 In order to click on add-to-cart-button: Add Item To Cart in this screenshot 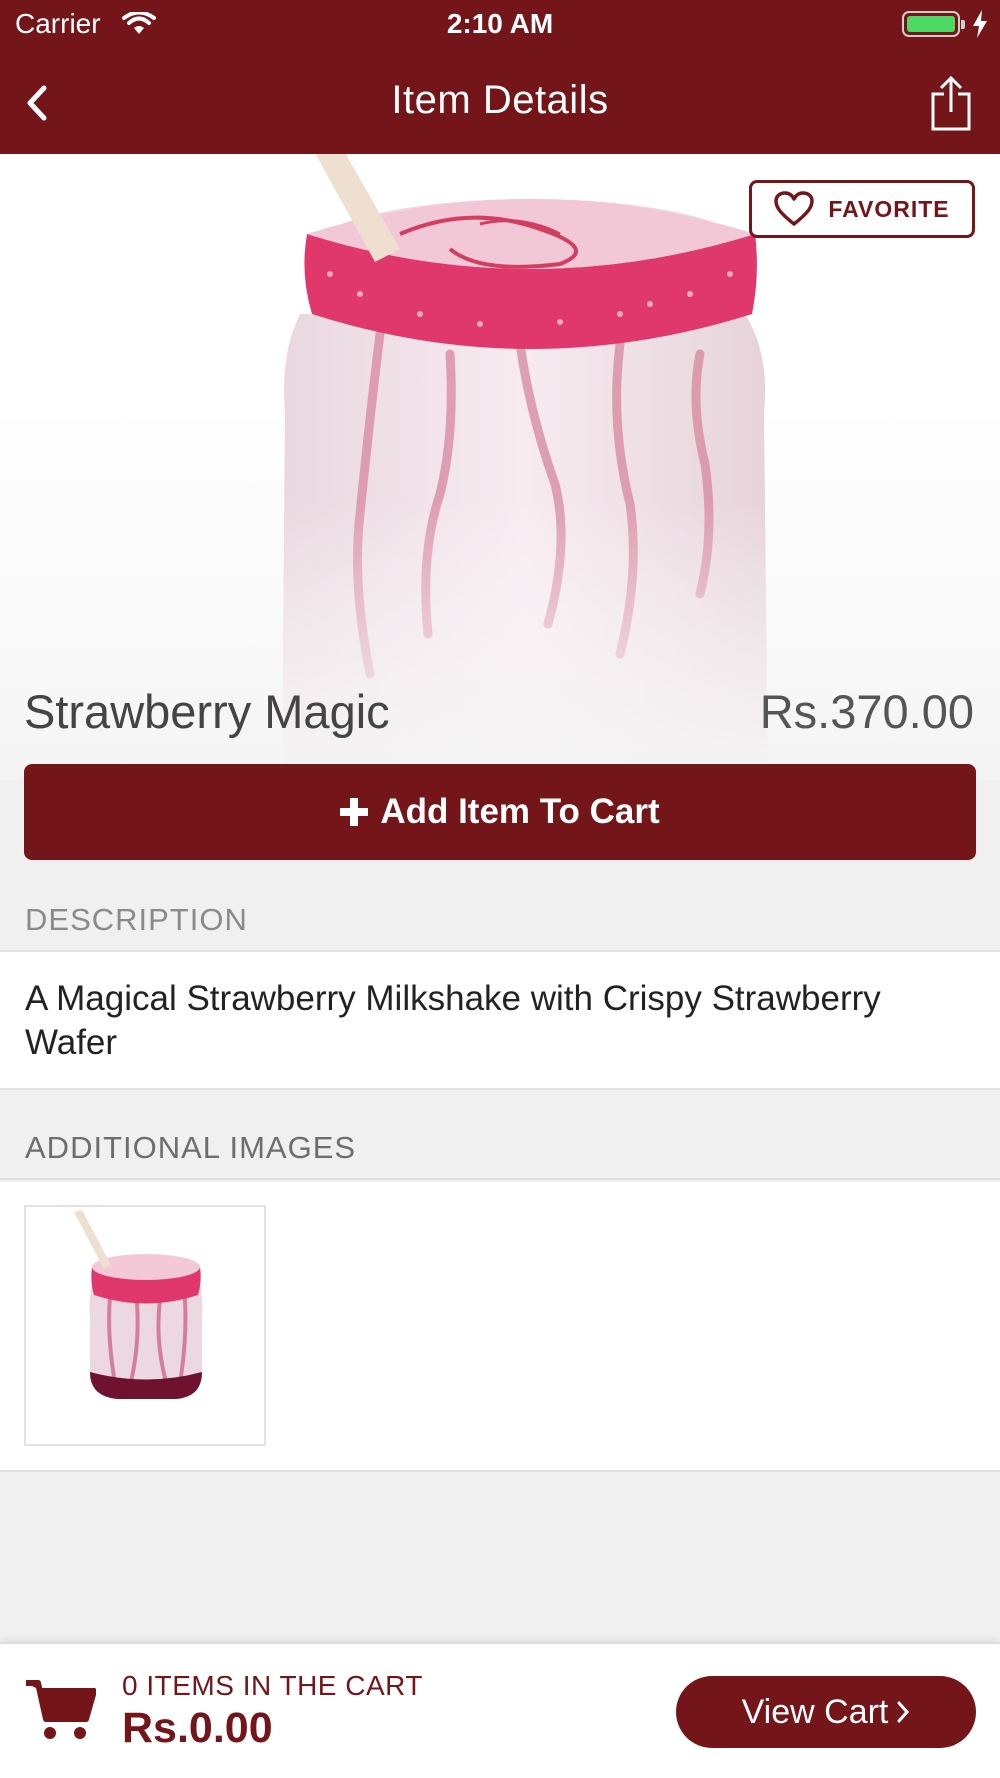, I will do `click(500, 812)`.